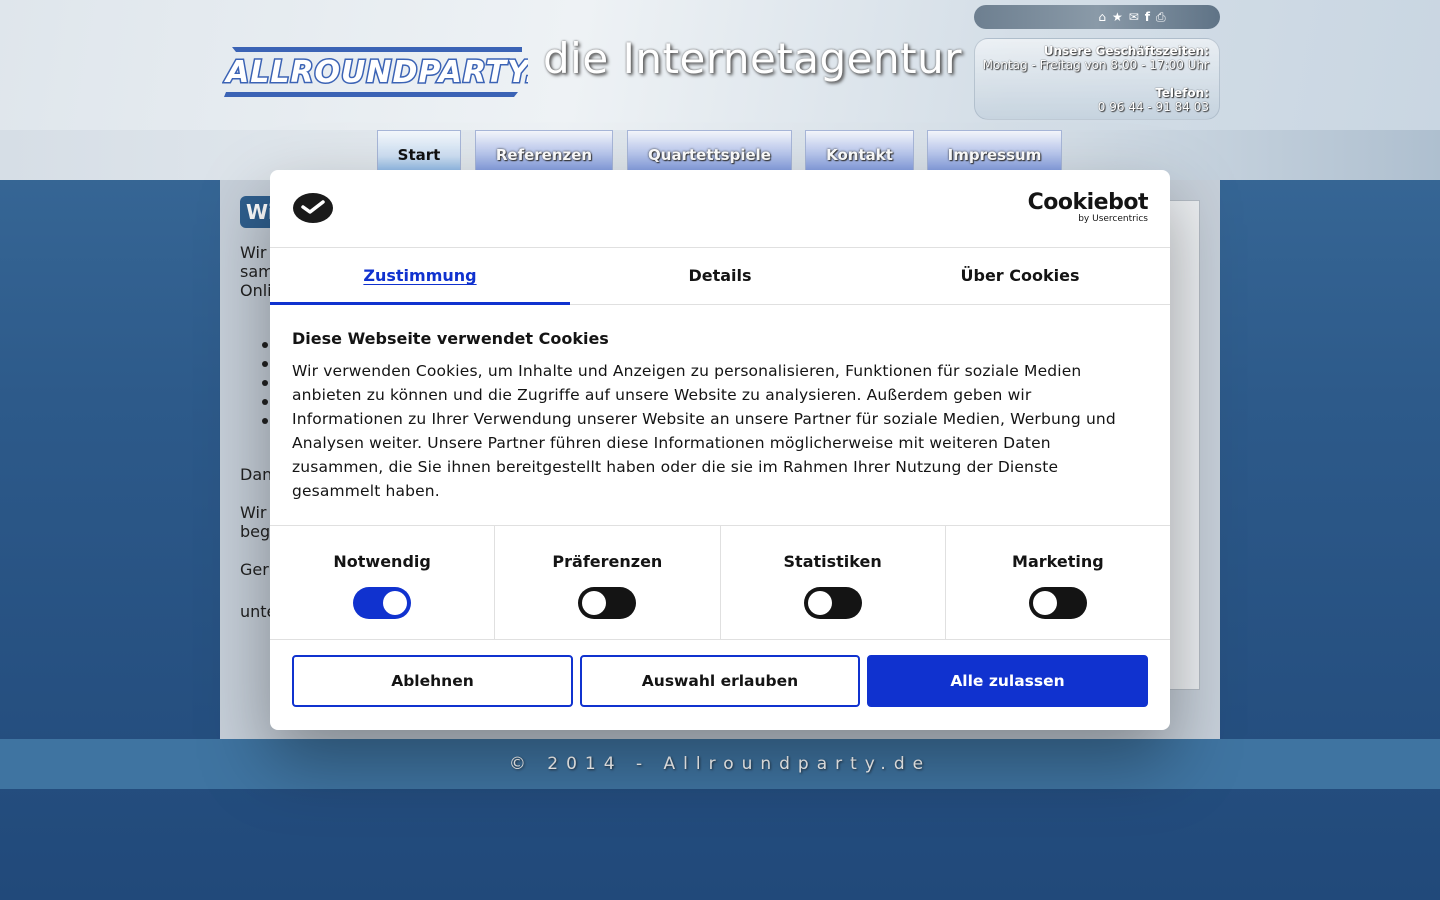  Describe the element at coordinates (752, 58) in the screenshot. I see `tagline: die Internetagentur` at that location.